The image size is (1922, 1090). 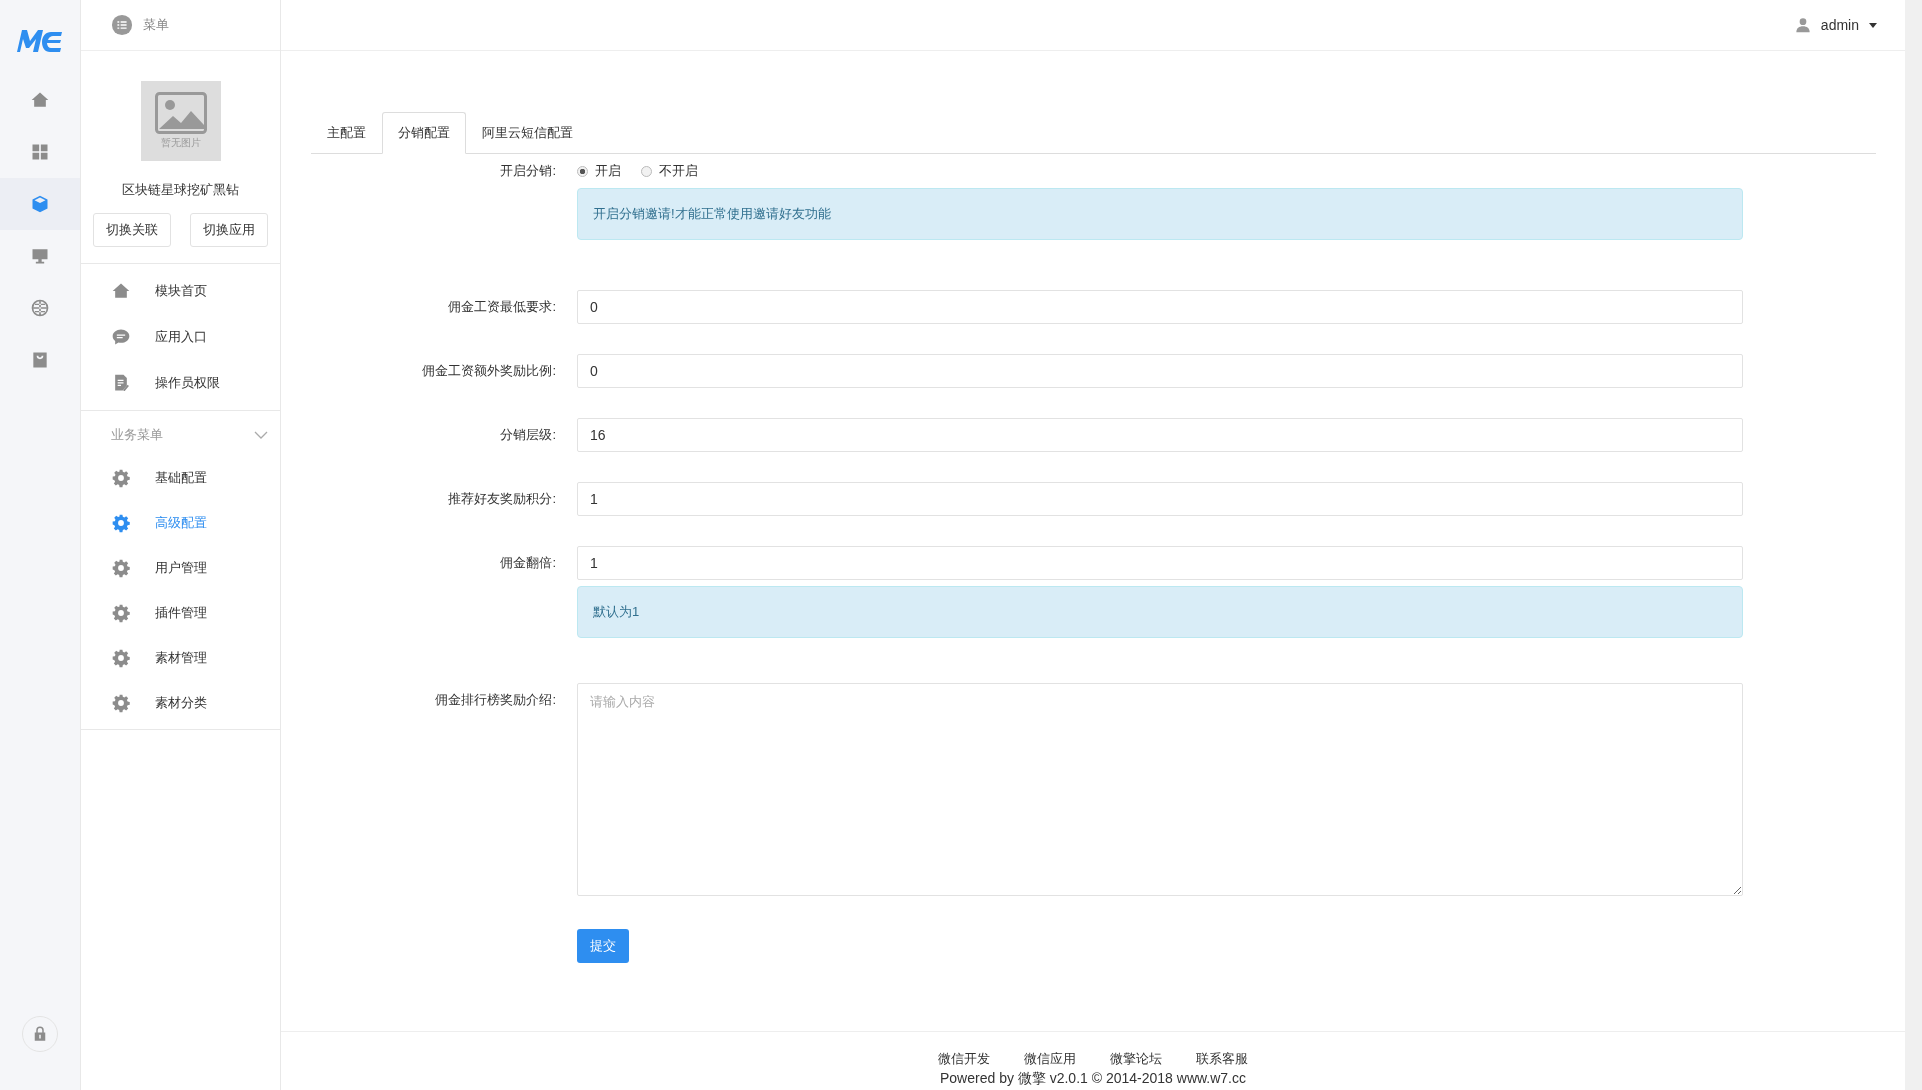 What do you see at coordinates (156, 25) in the screenshot?
I see `menu-label: 菜单` at bounding box center [156, 25].